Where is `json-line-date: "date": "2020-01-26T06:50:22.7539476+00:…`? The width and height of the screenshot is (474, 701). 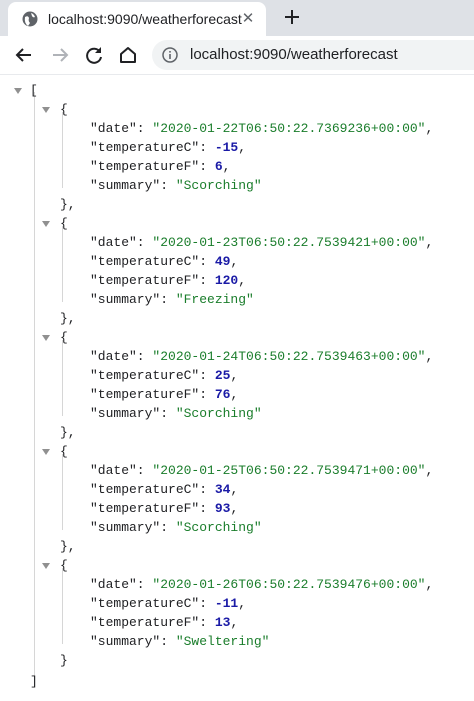 json-line-date: "date": "2020-01-26T06:50:22.7539476+00:… is located at coordinates (261, 584).